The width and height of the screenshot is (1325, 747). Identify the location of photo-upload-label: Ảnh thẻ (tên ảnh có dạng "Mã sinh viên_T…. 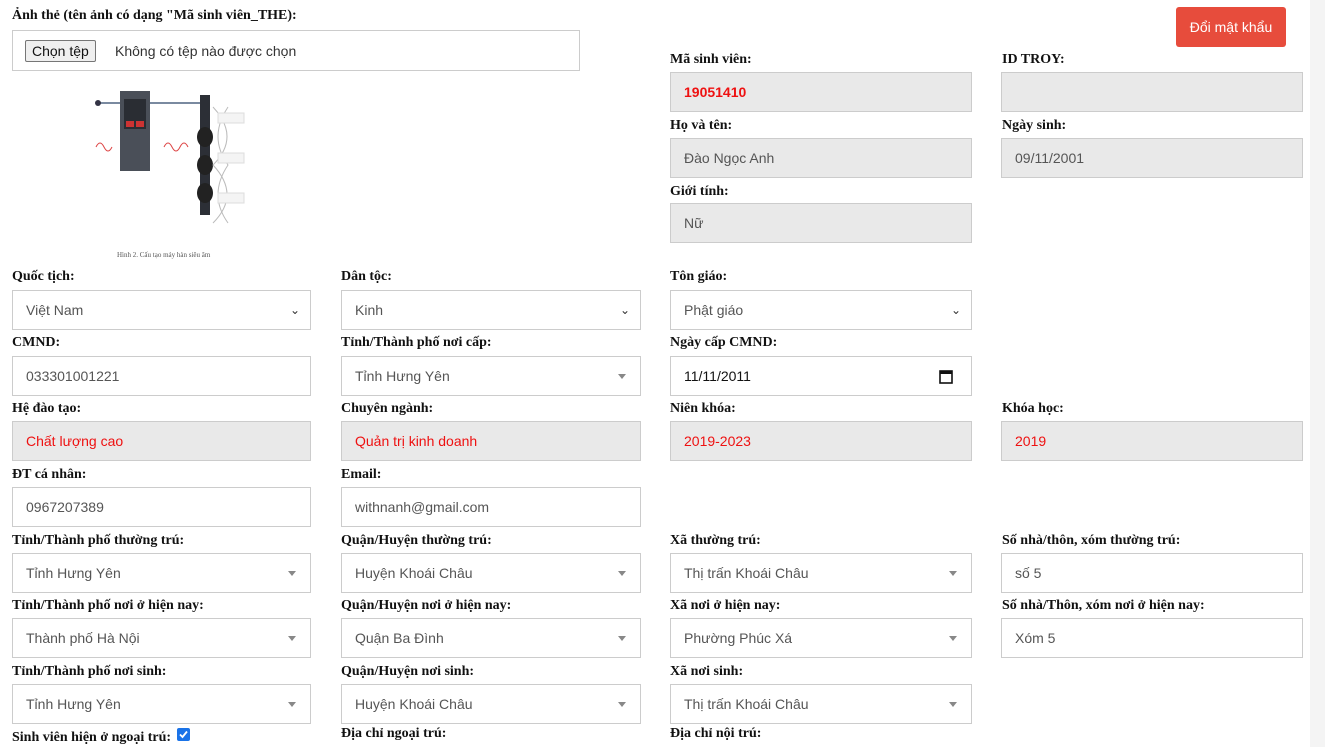
(154, 15).